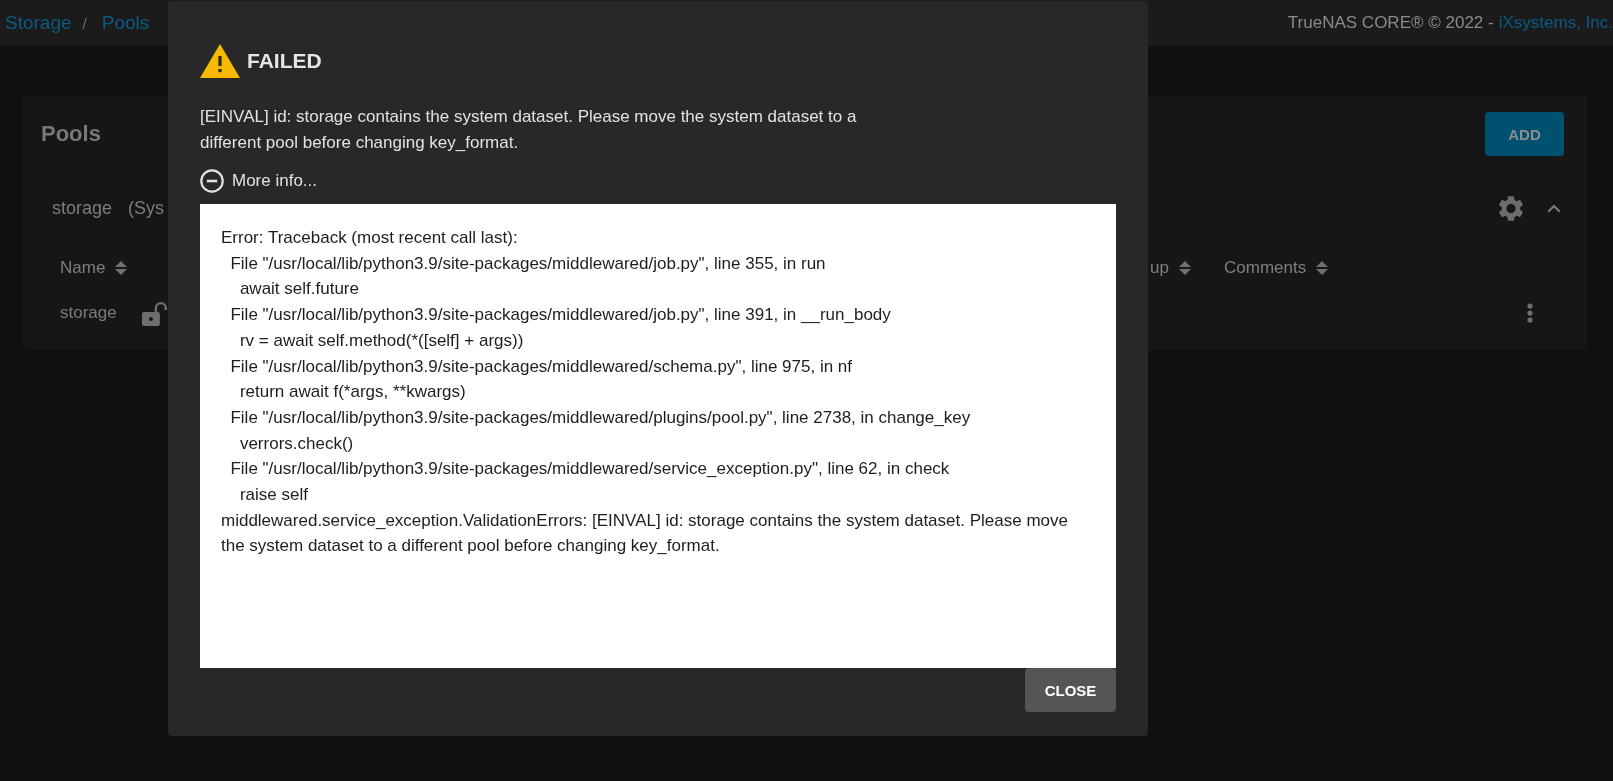 This screenshot has height=781, width=1613. I want to click on card-title: Pools, so click(71, 134).